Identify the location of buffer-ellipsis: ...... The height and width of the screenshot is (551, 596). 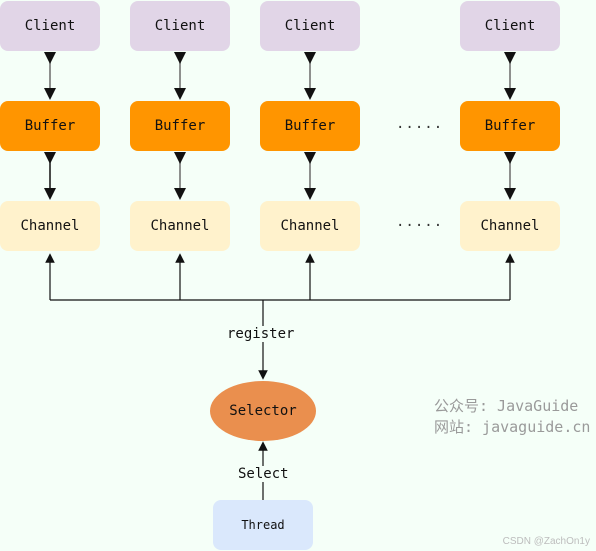
(420, 124).